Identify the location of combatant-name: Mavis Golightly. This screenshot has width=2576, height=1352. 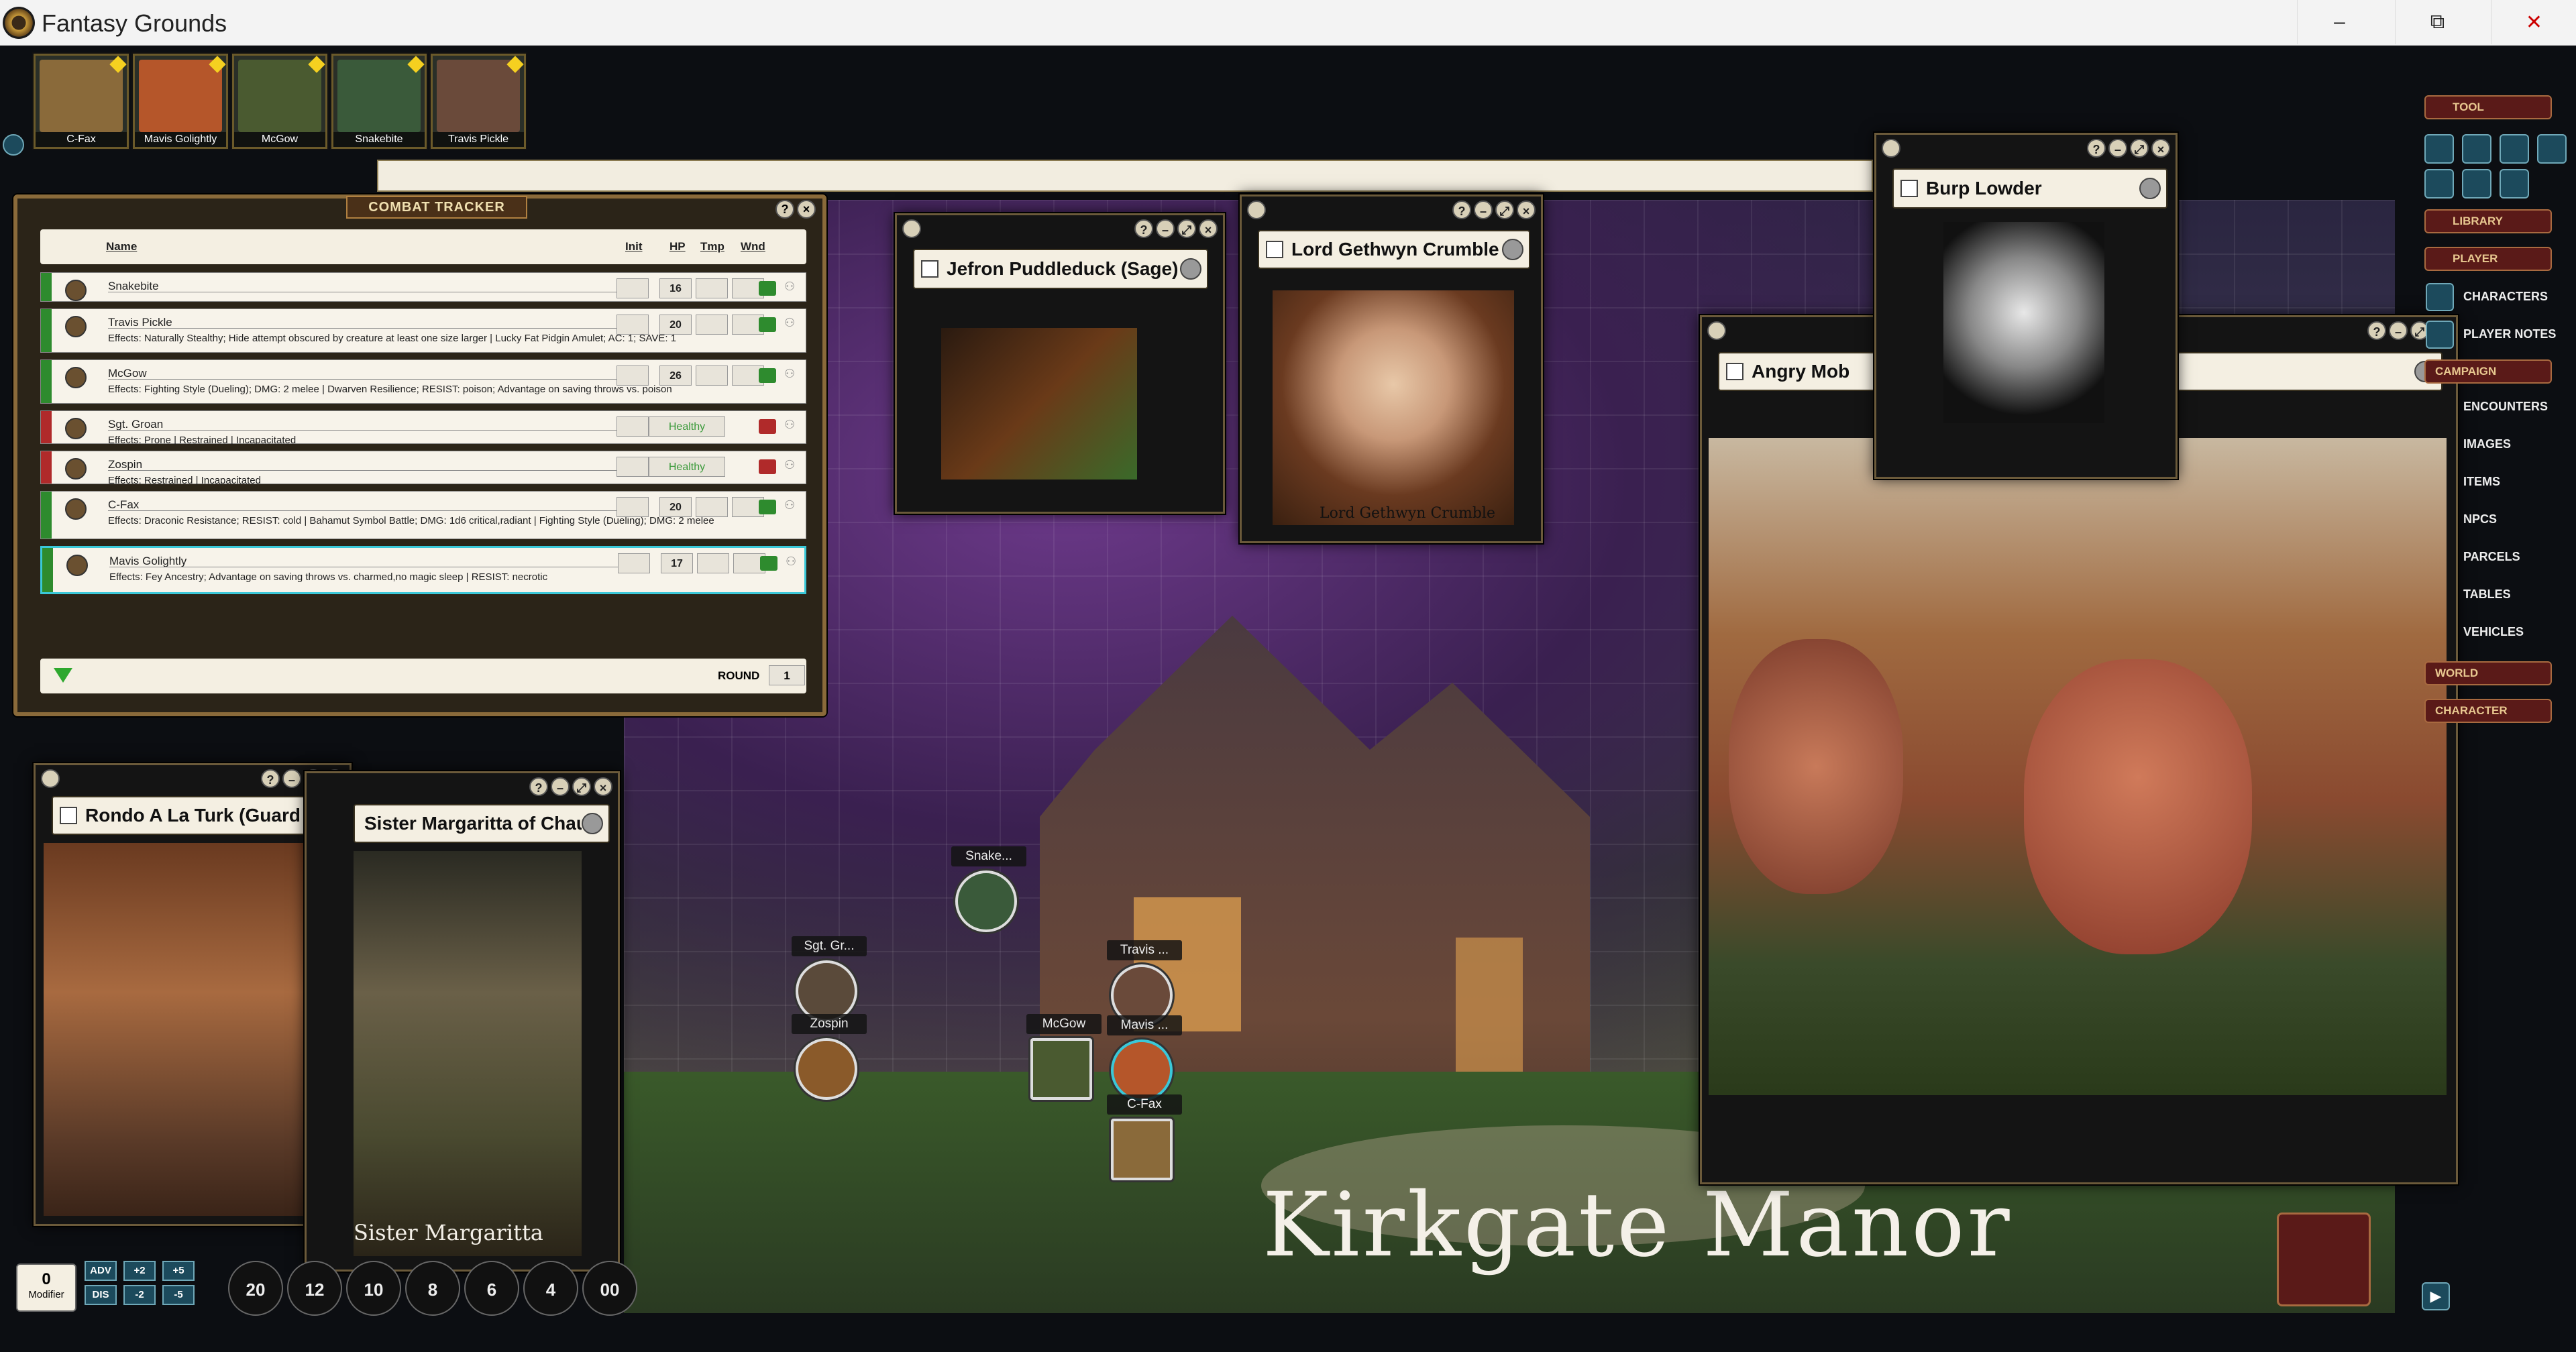
(147, 561).